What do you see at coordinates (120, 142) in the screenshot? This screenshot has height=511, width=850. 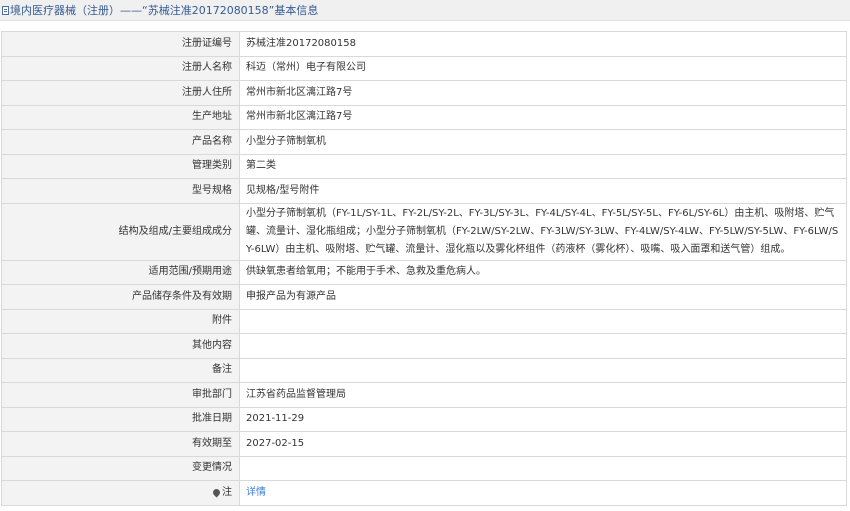 I see `field-label: 产品名称` at bounding box center [120, 142].